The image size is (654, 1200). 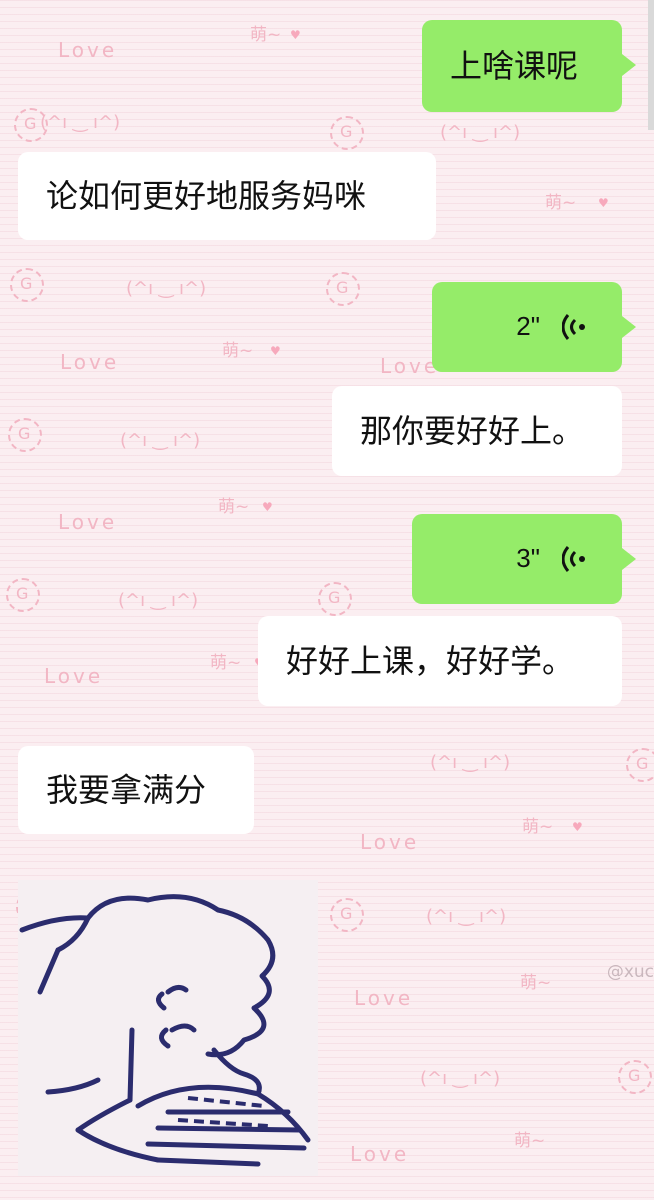 I want to click on watermark-text: @xuc, so click(x=630, y=972).